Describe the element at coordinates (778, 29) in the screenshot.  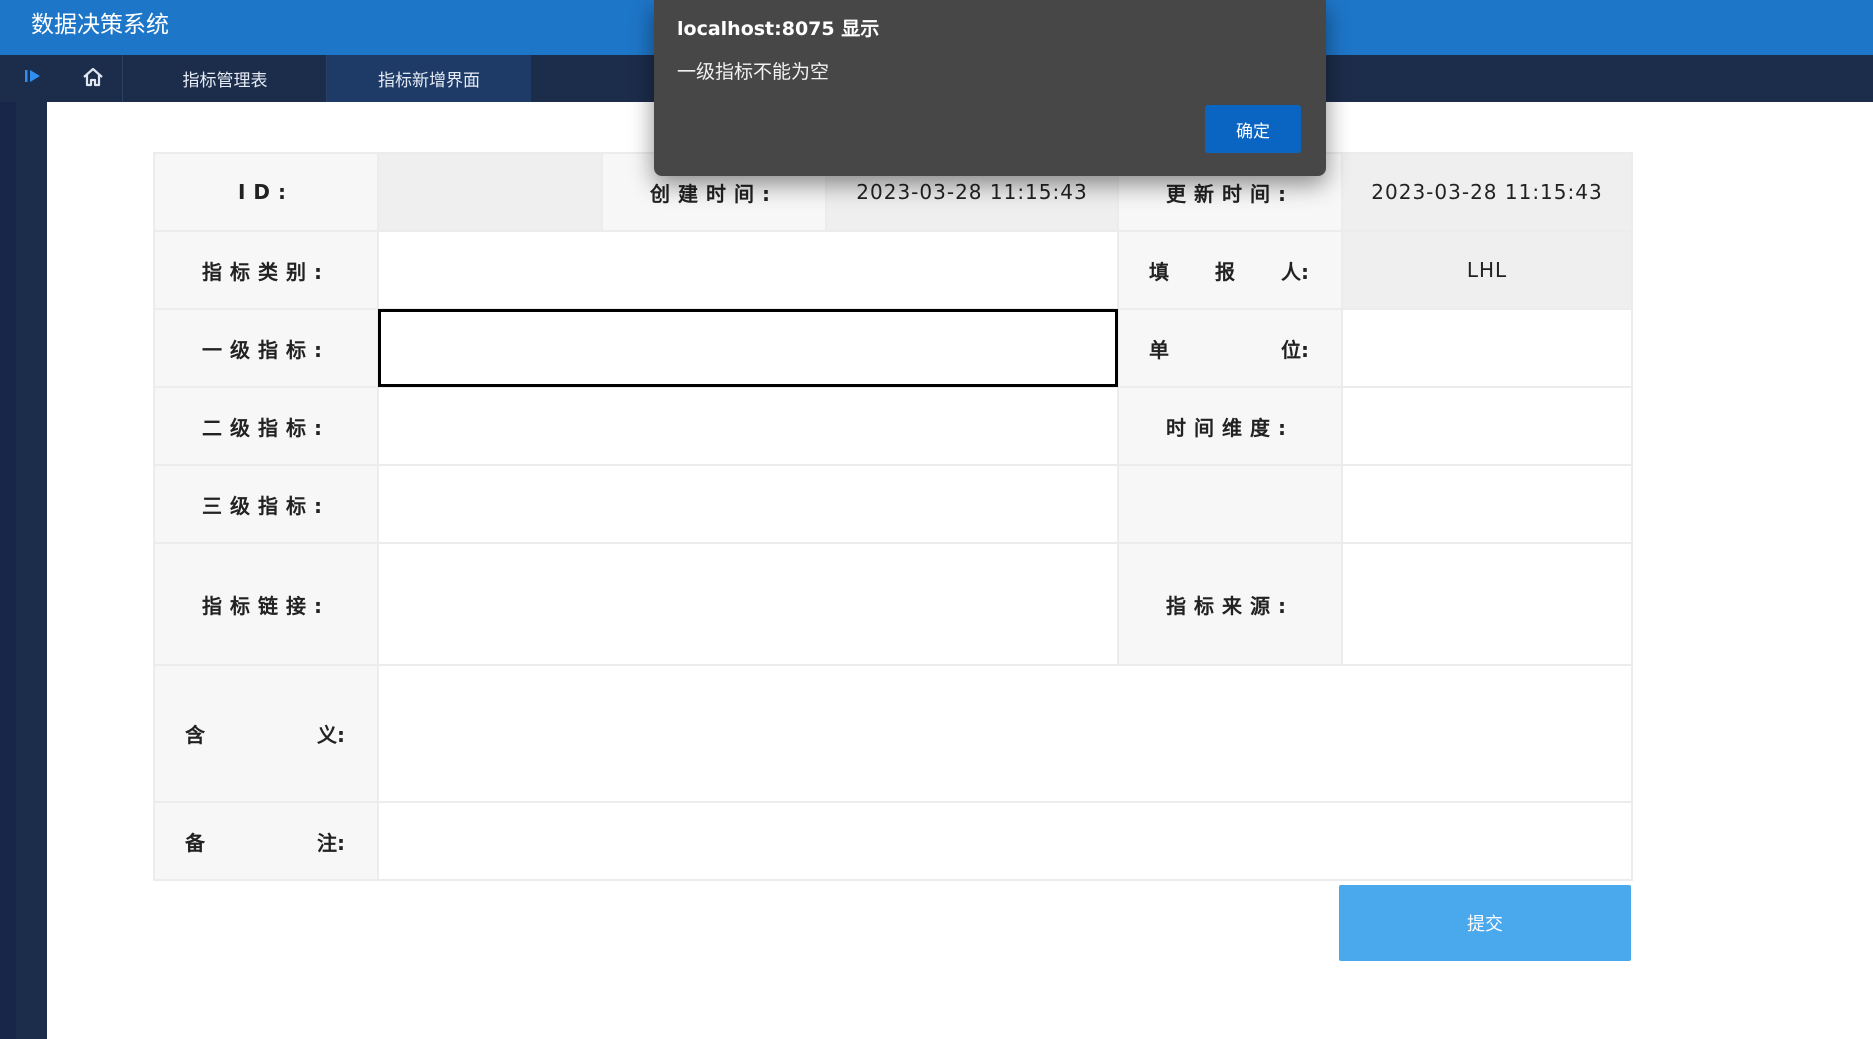
I see `dialog-title: localhost:8075 显示` at that location.